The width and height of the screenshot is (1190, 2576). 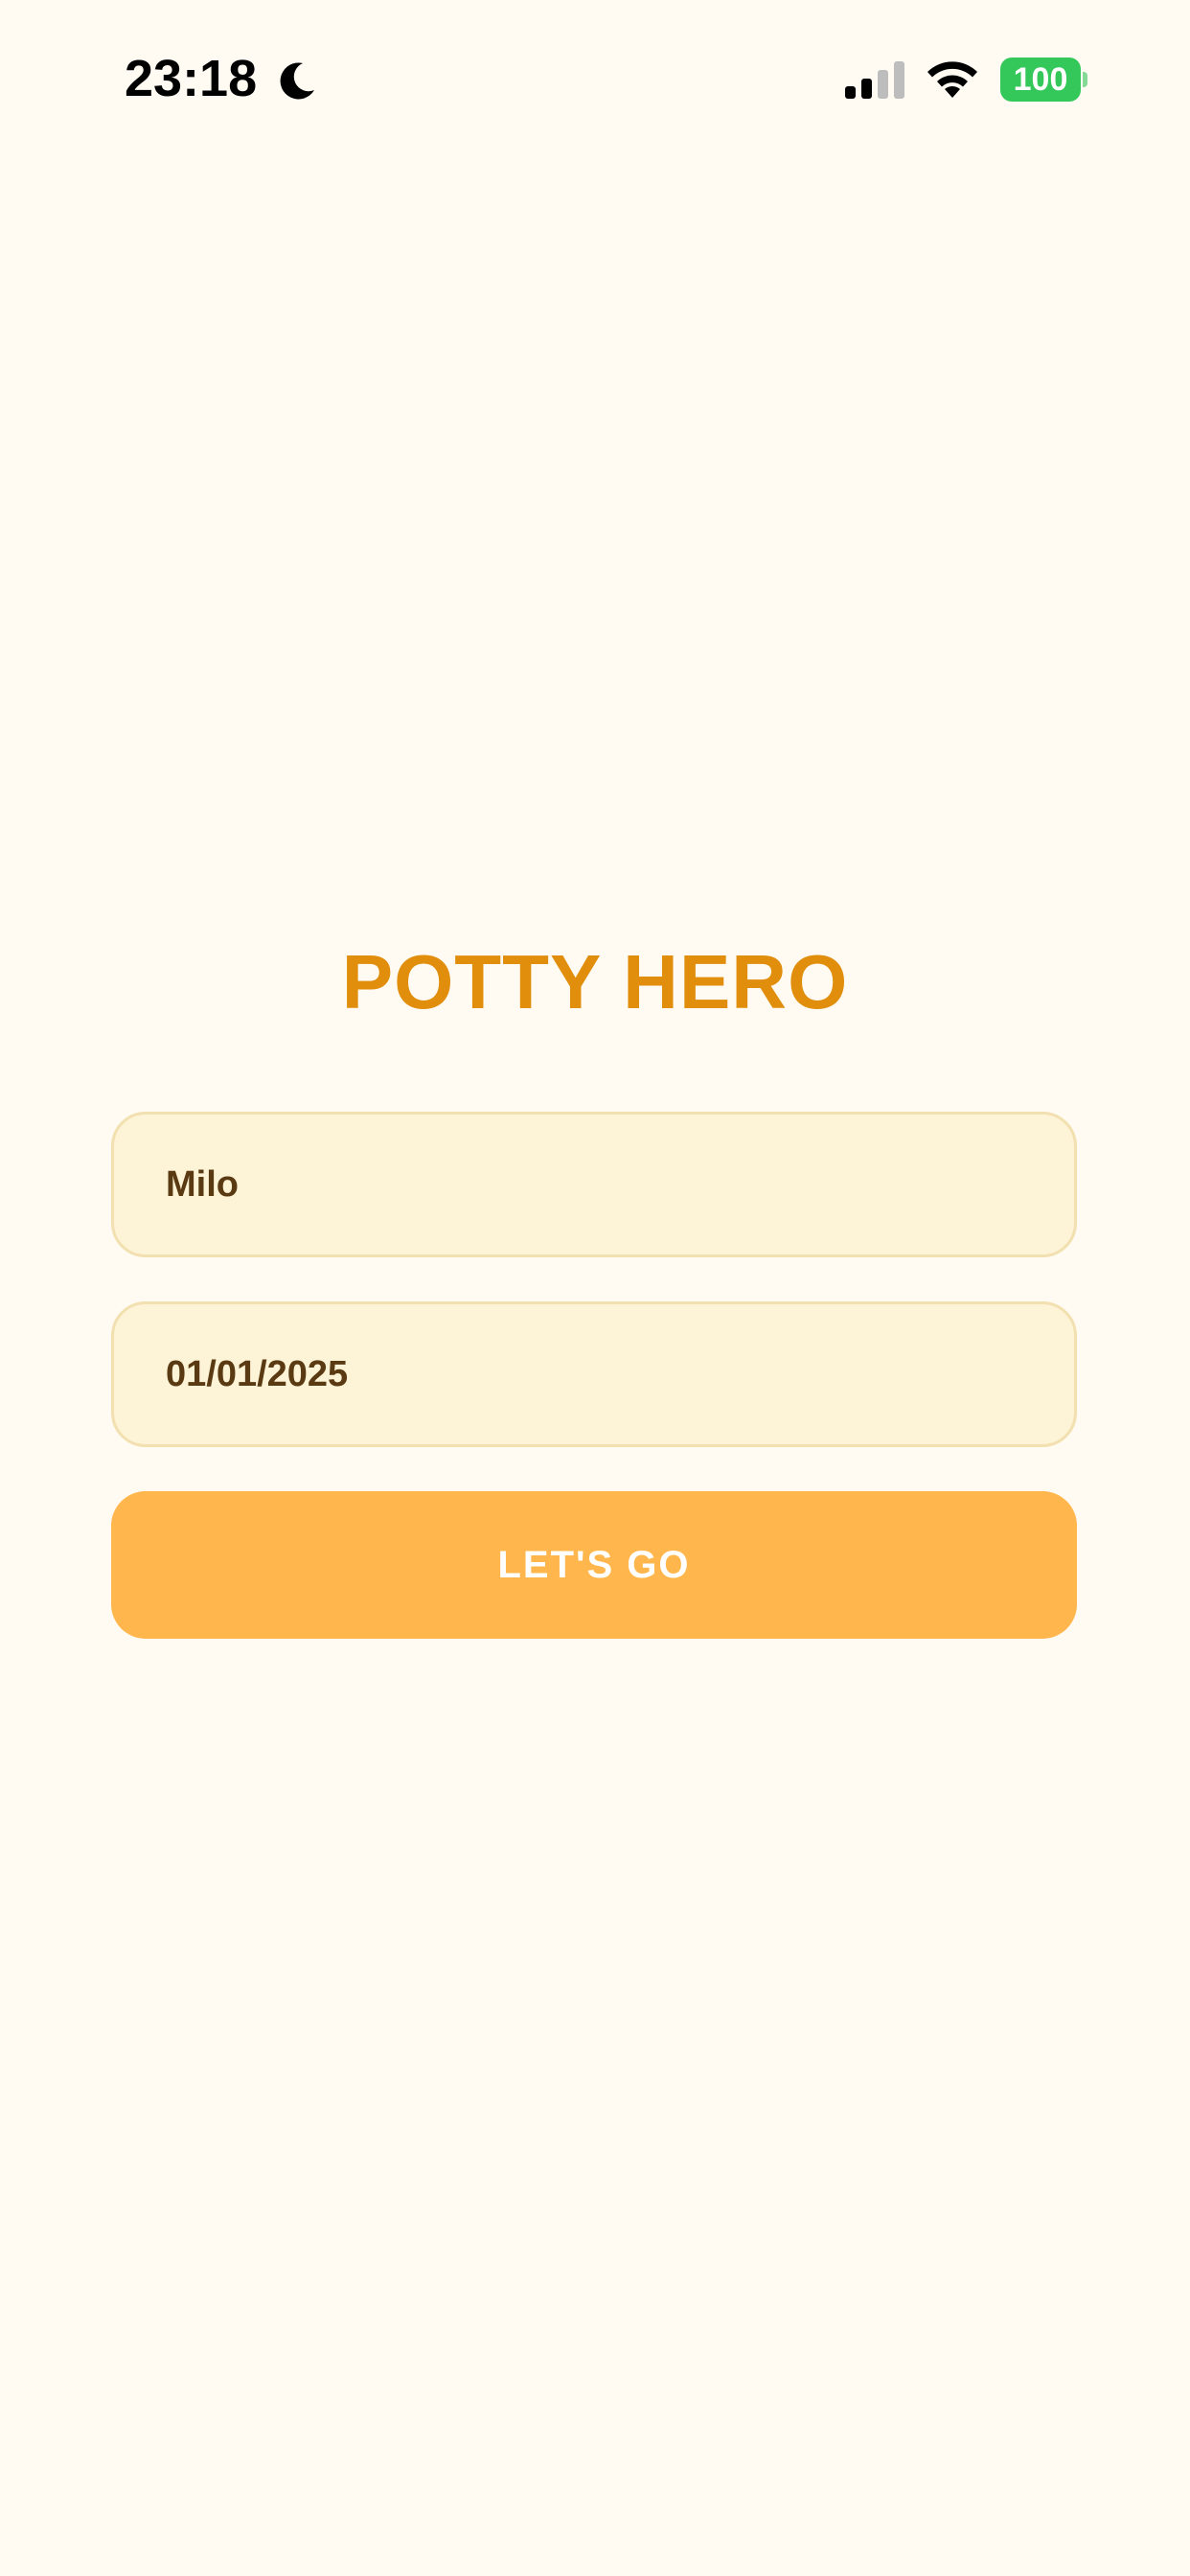 What do you see at coordinates (952, 79) in the screenshot?
I see `wifi-icon` at bounding box center [952, 79].